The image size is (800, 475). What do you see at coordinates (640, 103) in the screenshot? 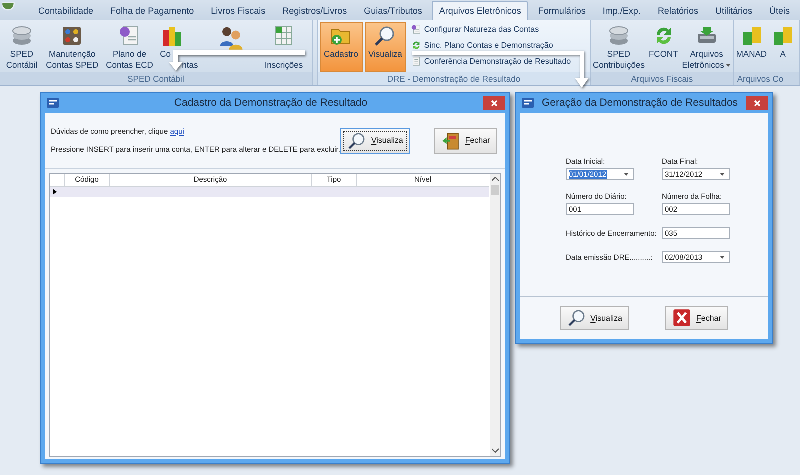
I see `window-title: Geração da Demonstração de Resultados` at bounding box center [640, 103].